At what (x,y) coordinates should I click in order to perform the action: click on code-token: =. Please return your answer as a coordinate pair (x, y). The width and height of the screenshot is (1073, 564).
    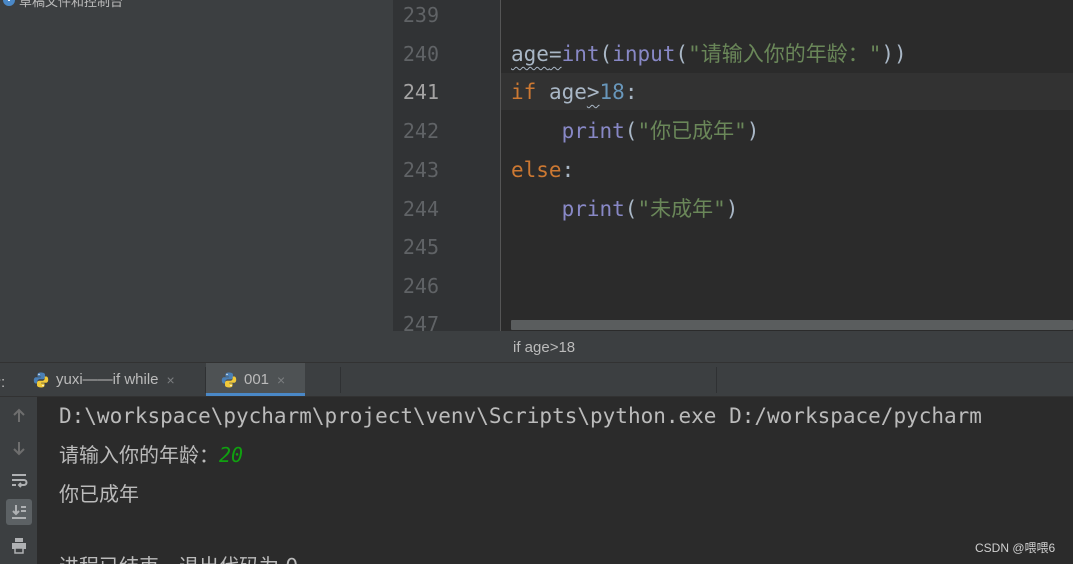
    Looking at the image, I should click on (555, 54).